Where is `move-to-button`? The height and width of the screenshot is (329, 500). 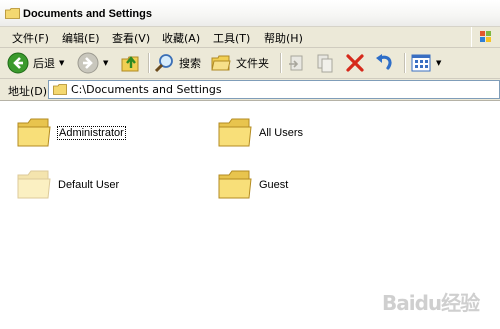
move-to-button is located at coordinates (297, 63).